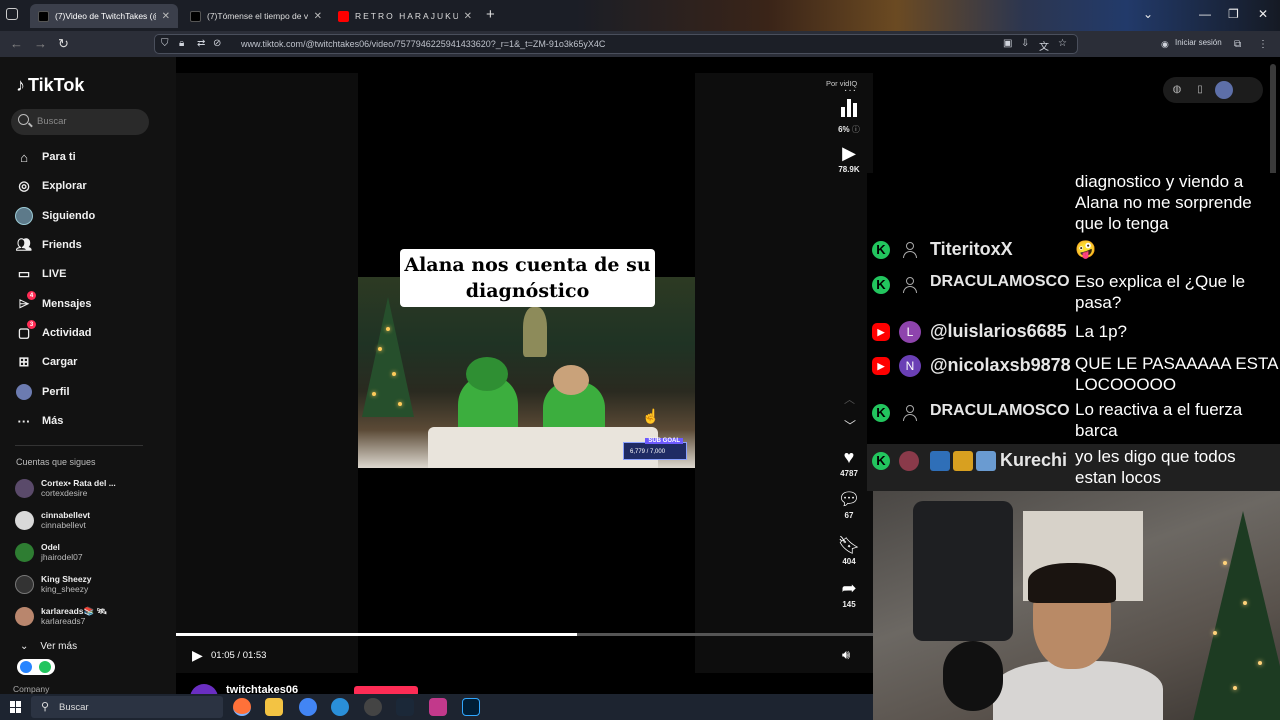  I want to click on phone-icon: ▯, so click(1200, 90).